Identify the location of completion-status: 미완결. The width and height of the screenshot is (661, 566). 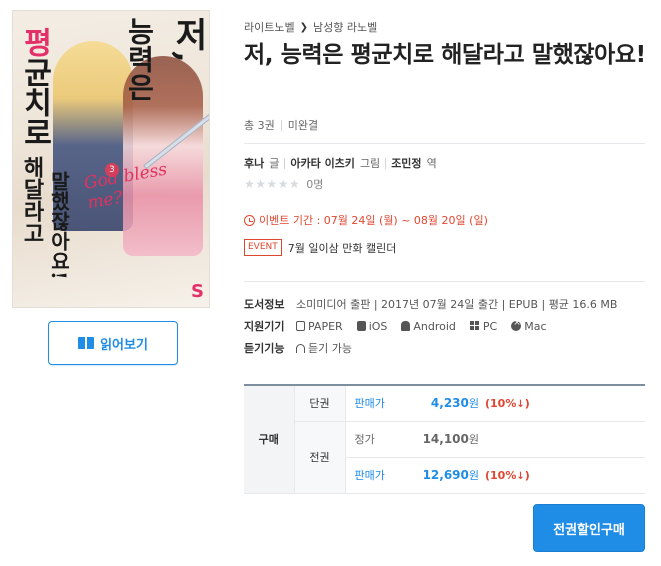
(303, 125).